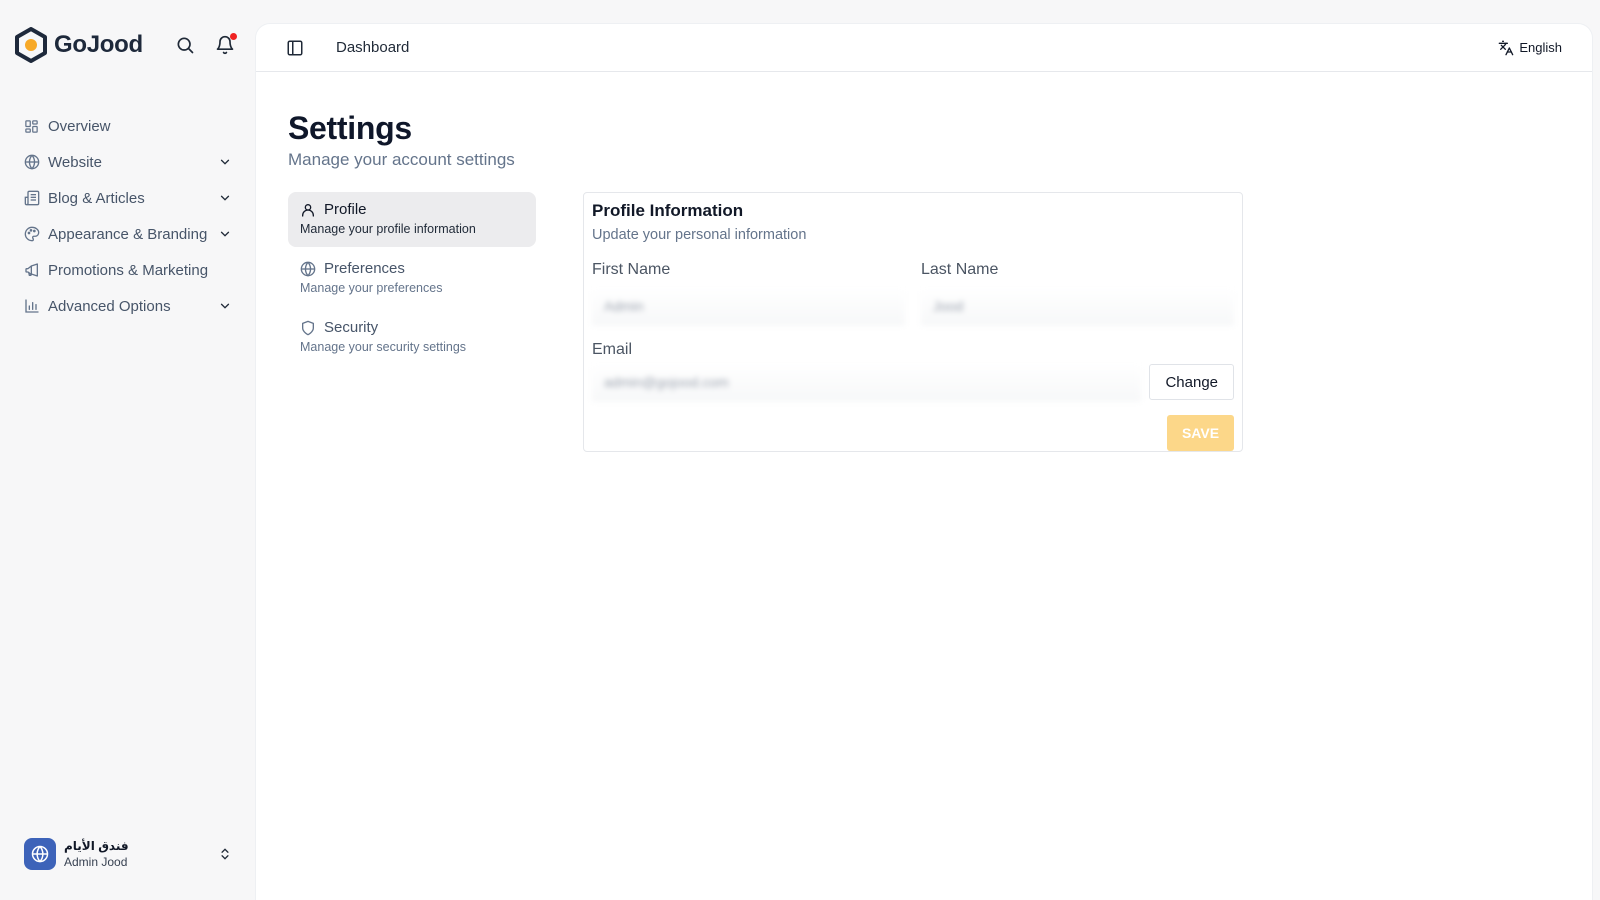 This screenshot has width=1600, height=900. I want to click on topbar: Dashboard English, so click(924, 48).